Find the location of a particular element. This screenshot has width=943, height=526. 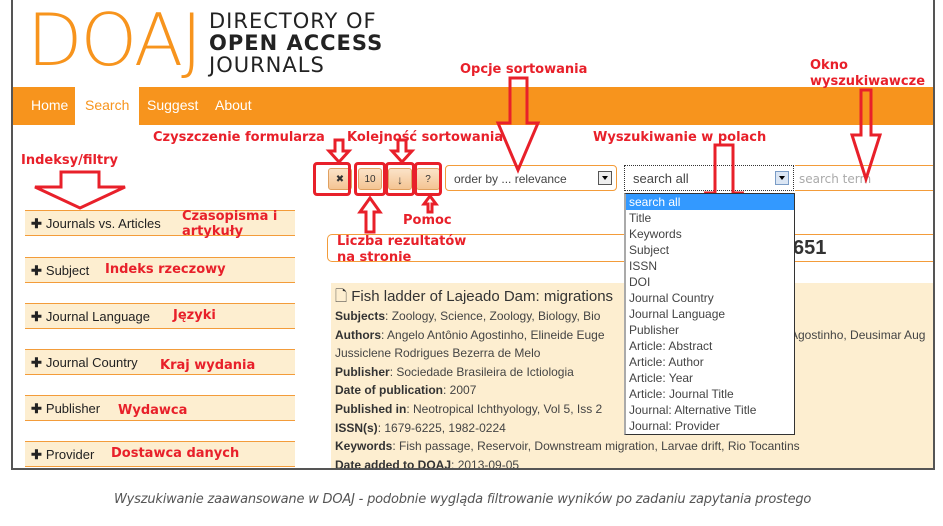

option-subject: Subject is located at coordinates (710, 250).